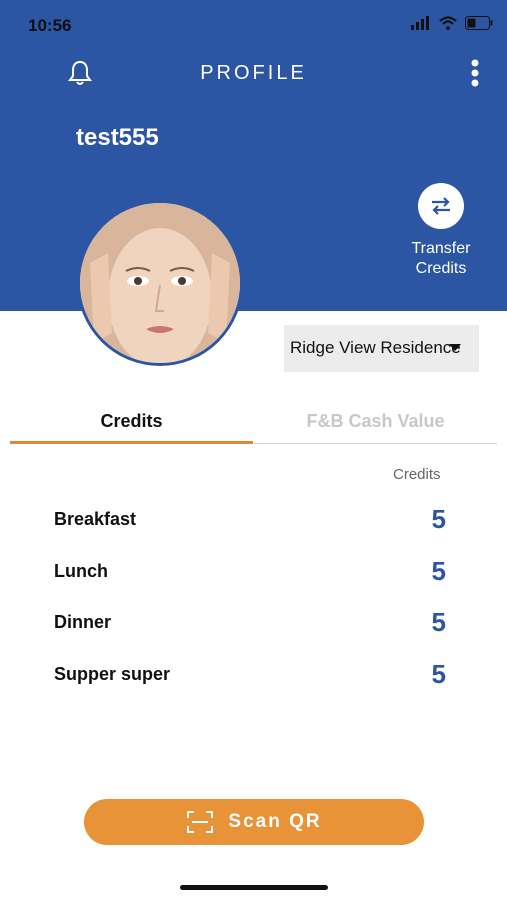  I want to click on avatar-photo, so click(160, 283).